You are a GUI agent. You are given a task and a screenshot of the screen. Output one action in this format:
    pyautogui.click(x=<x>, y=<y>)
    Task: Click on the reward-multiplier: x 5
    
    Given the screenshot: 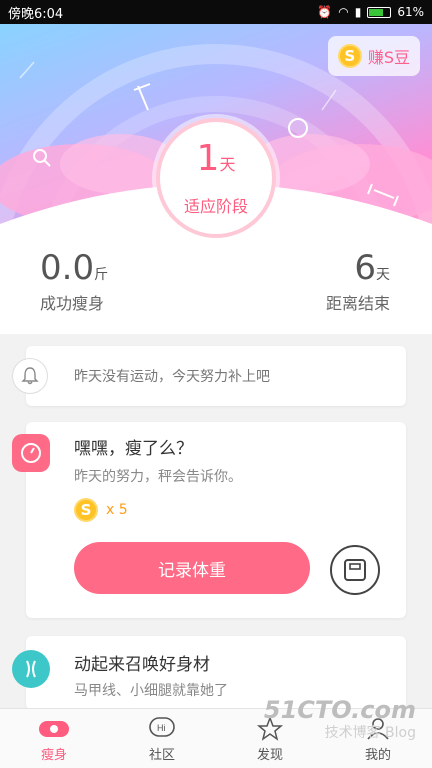 What is the action you would take?
    pyautogui.click(x=117, y=510)
    